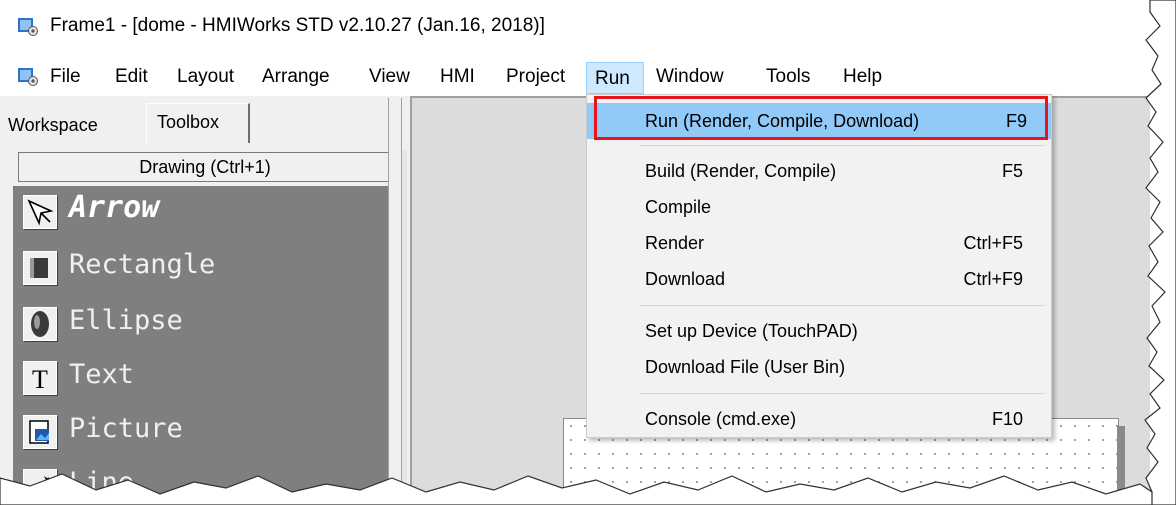 This screenshot has width=1176, height=505. I want to click on app-menu-icon, so click(28, 77).